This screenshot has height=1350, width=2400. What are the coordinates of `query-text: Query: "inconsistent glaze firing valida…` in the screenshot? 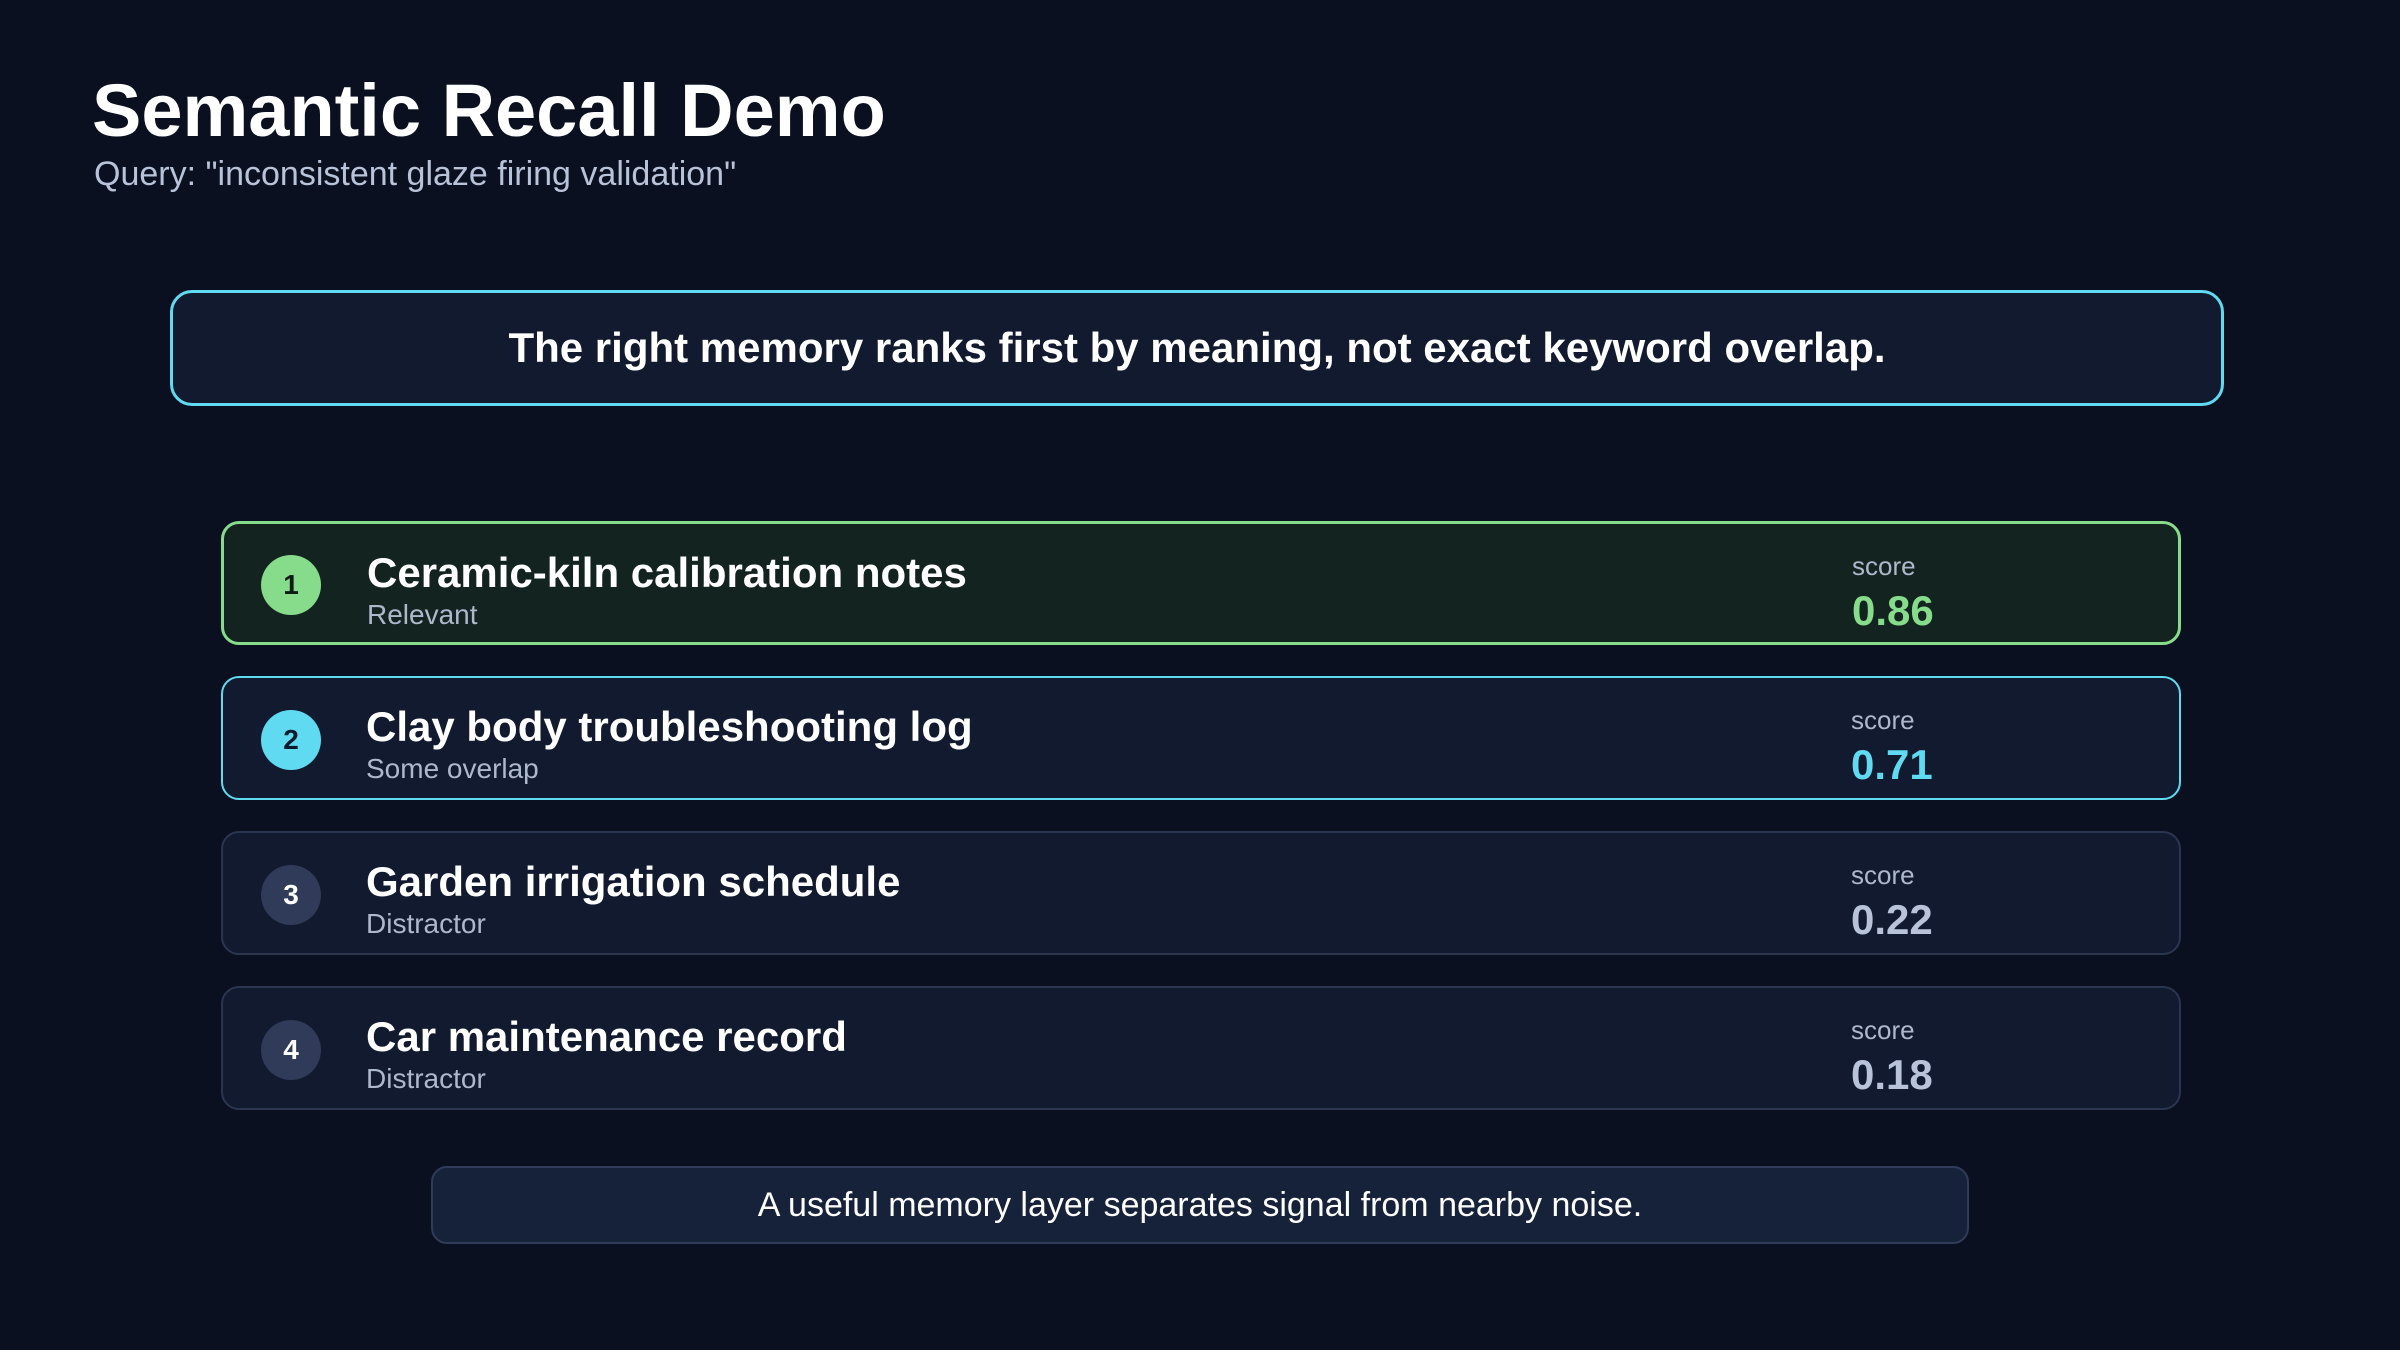 It's located at (415, 174).